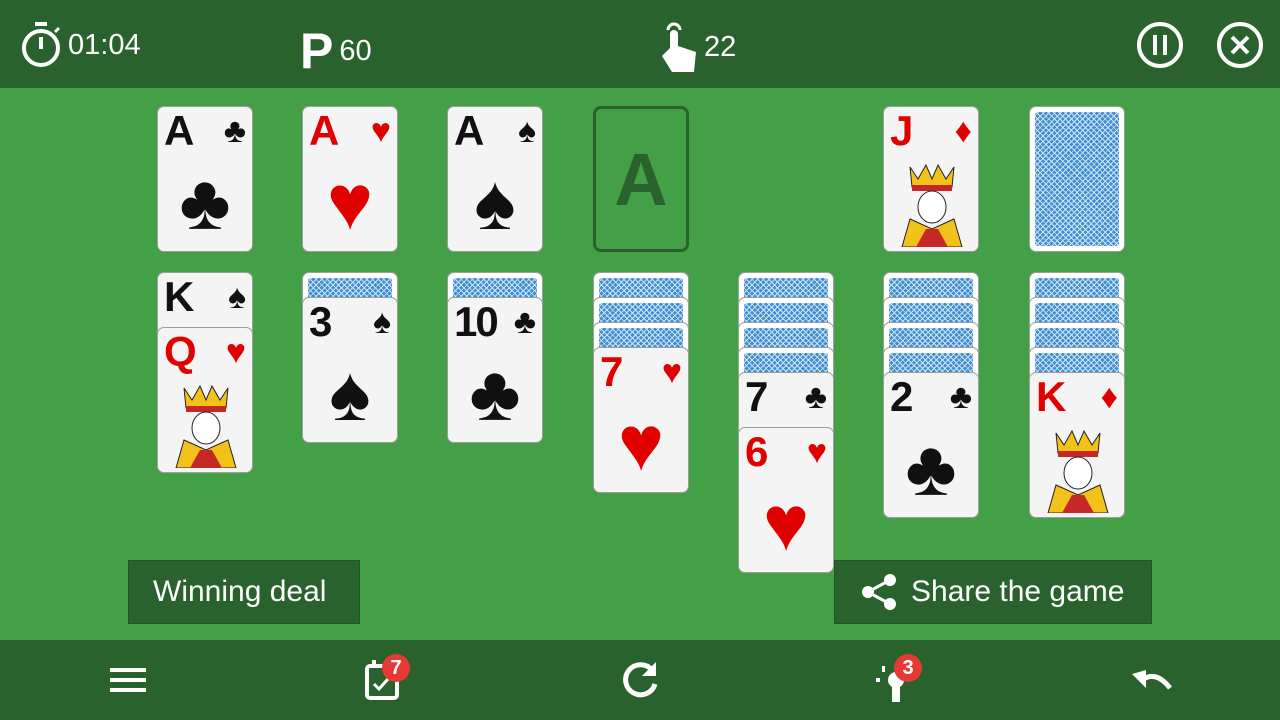 This screenshot has height=720, width=1280. Describe the element at coordinates (901, 130) in the screenshot. I see `card-rank: J` at that location.